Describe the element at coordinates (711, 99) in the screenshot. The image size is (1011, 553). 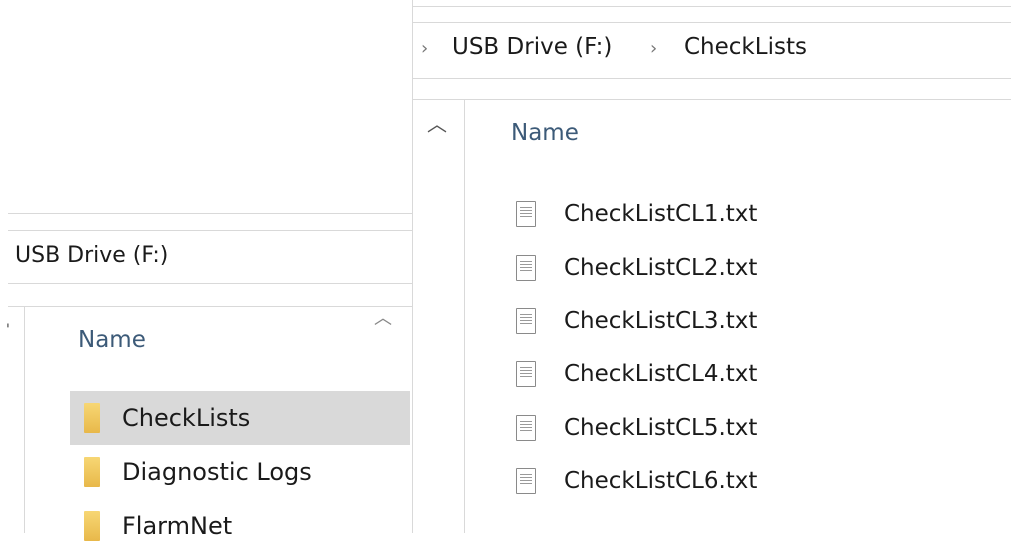
I see `right-divider-header` at that location.